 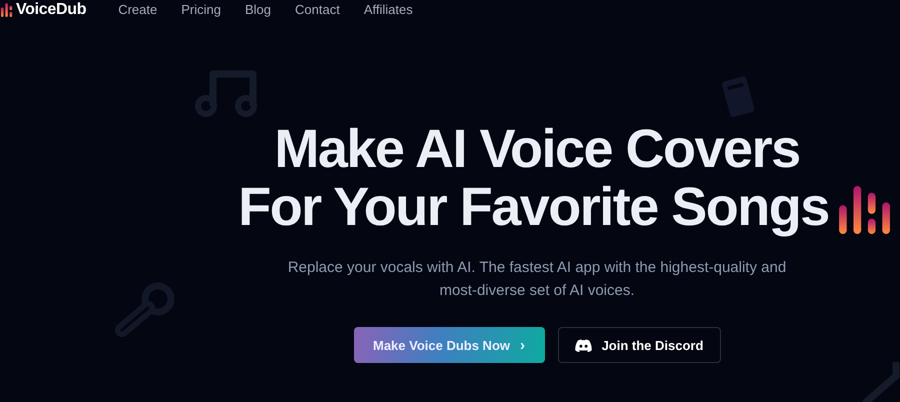 I want to click on subtitle-line: most-diverse set of AI voices., so click(x=537, y=291).